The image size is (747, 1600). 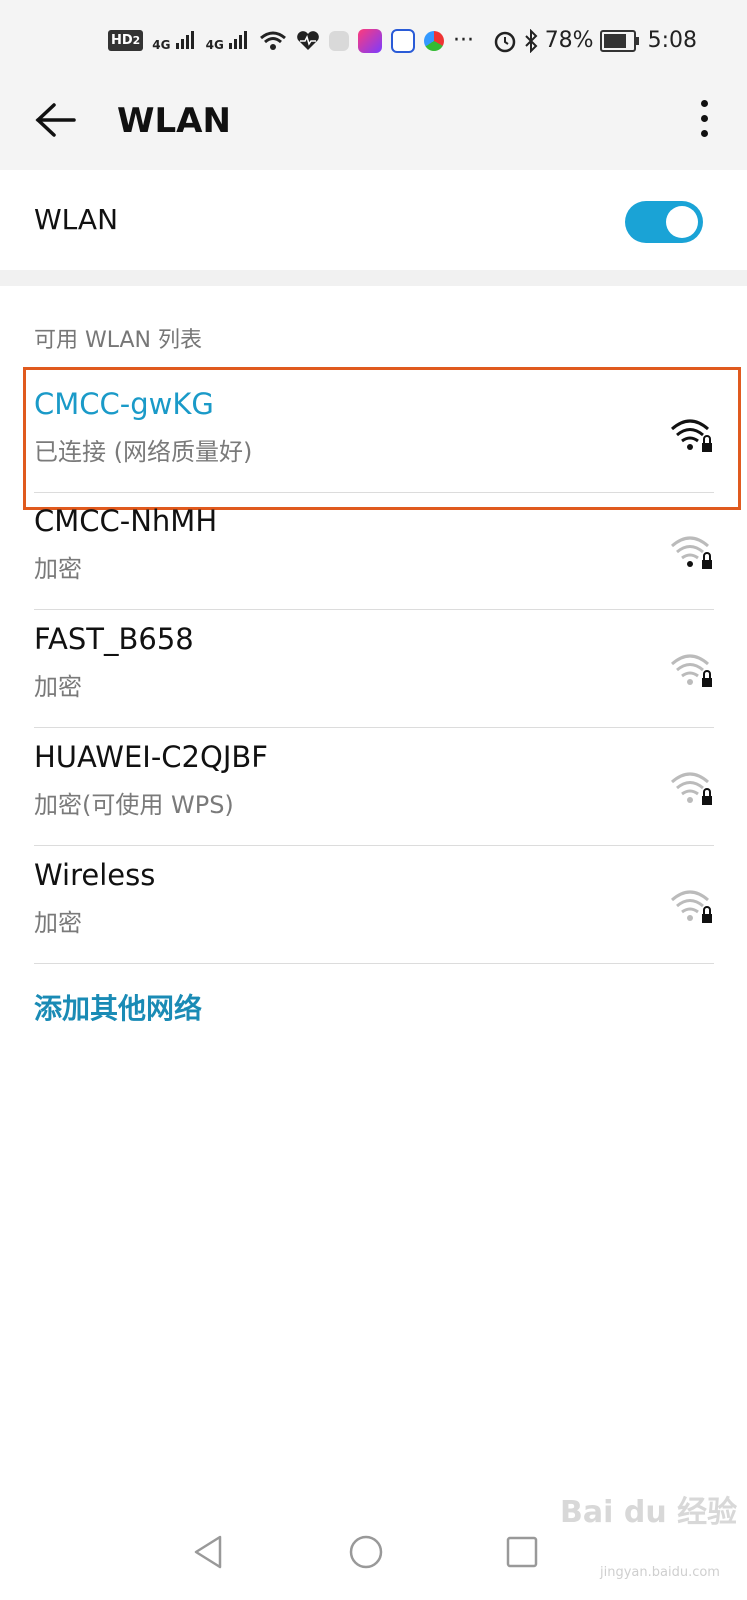 What do you see at coordinates (374, 904) in the screenshot?
I see `network-item: Wireless 加密` at bounding box center [374, 904].